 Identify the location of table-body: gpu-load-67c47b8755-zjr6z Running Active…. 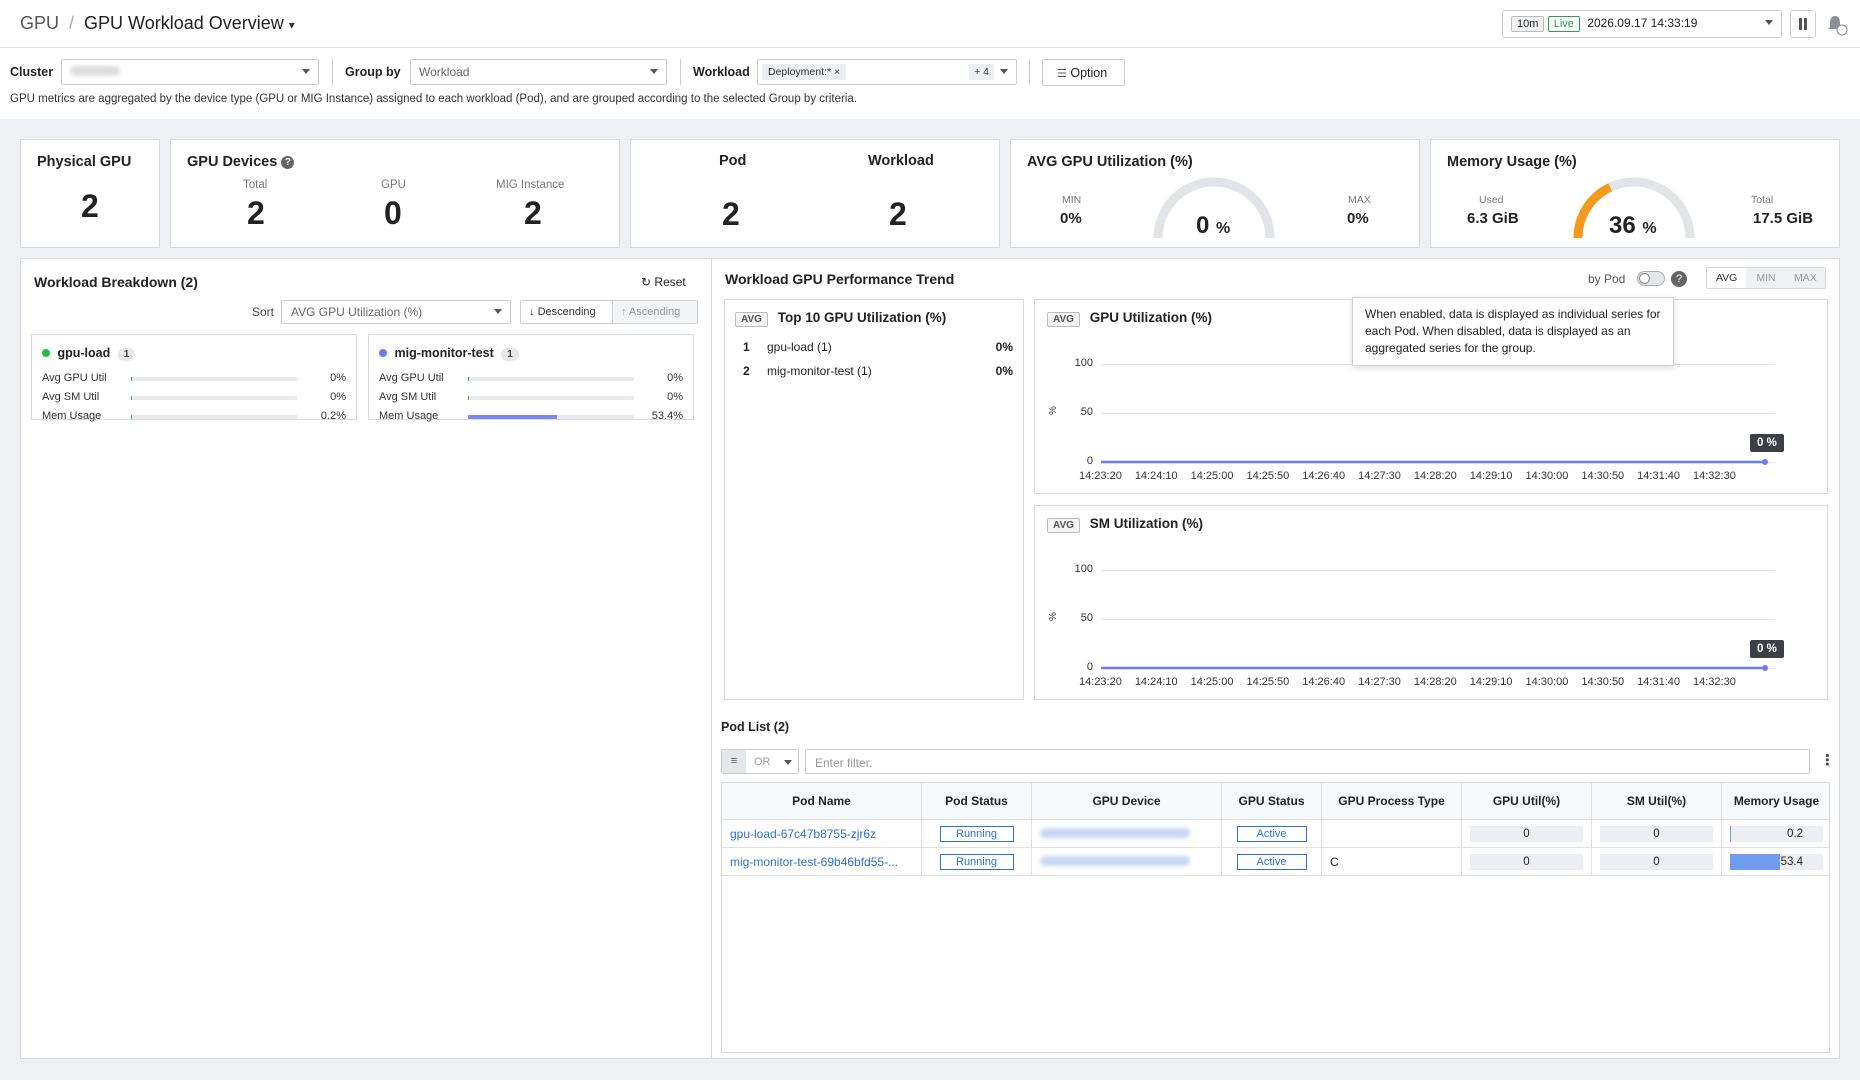
(1275, 847).